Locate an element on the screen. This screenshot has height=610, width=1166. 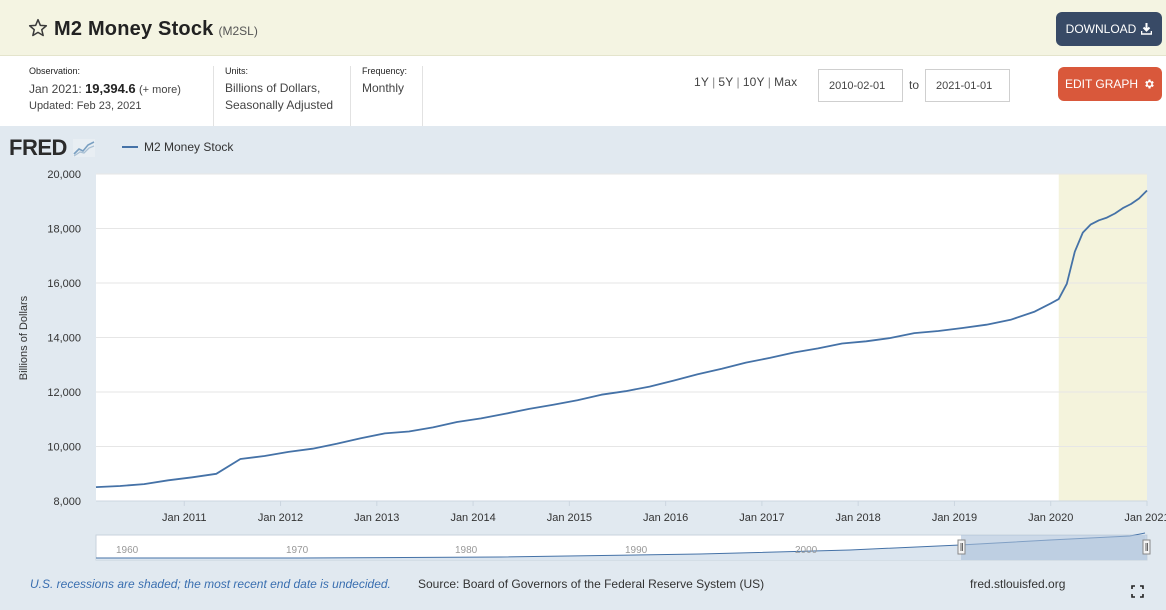
download-label: DOWNLOAD is located at coordinates (1101, 29).